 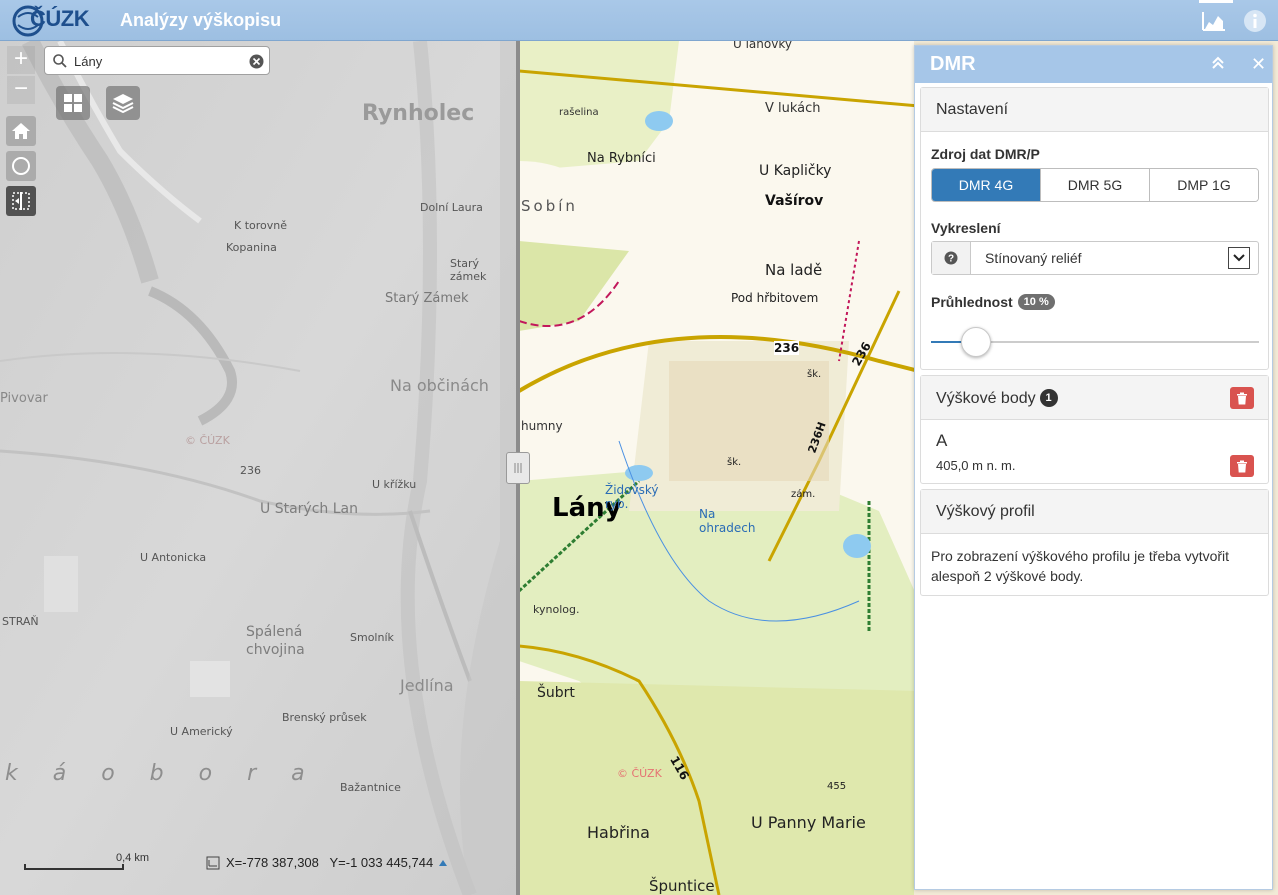 What do you see at coordinates (579, 112) in the screenshot?
I see `map-label: rašelina` at bounding box center [579, 112].